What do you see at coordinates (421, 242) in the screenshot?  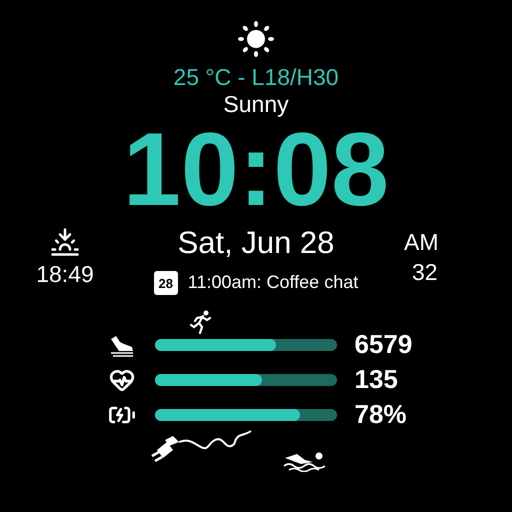 I see `am-pm-text: AM` at bounding box center [421, 242].